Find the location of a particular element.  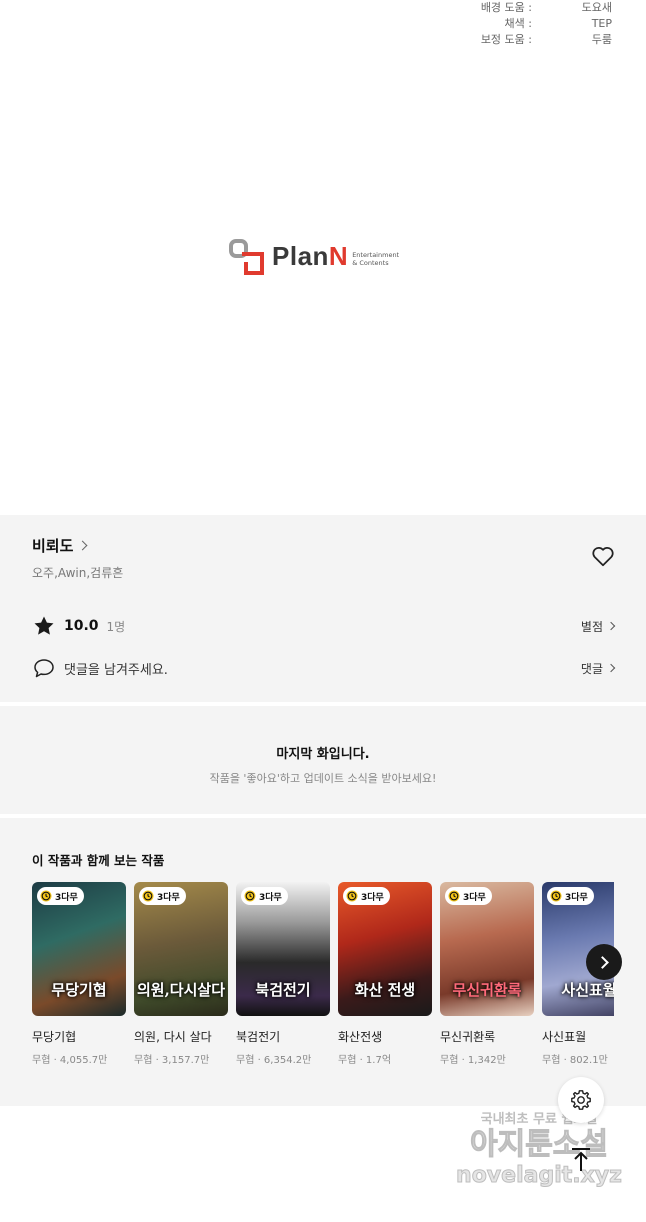

card-title: 무당기협 is located at coordinates (54, 1037).